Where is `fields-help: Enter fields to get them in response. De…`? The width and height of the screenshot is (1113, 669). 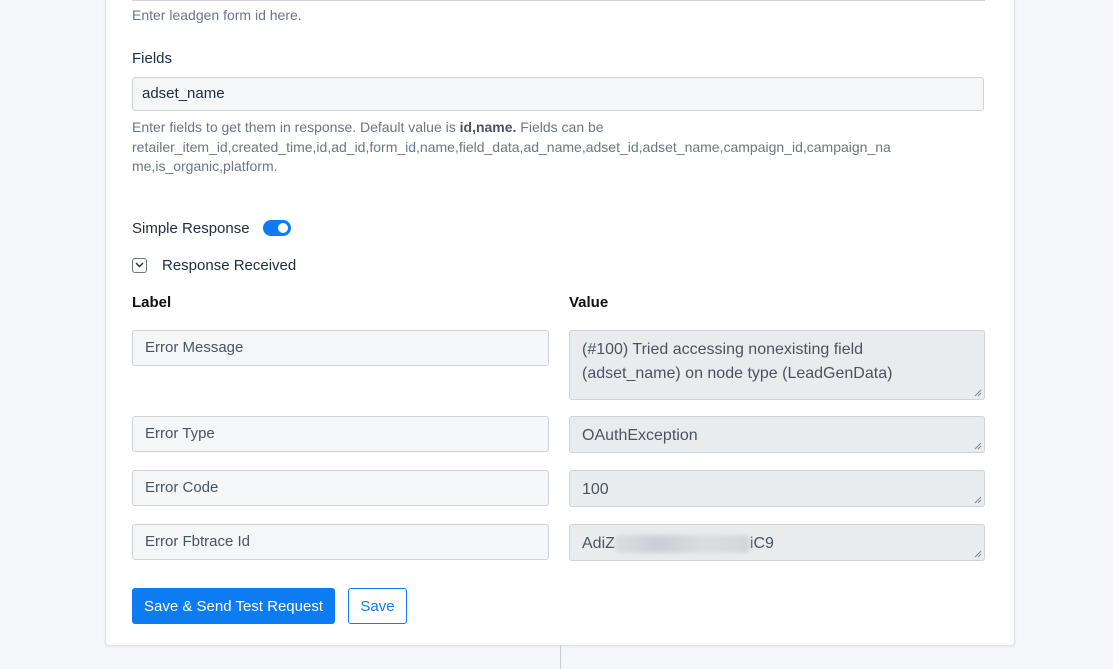 fields-help: Enter fields to get them in response. De… is located at coordinates (562, 147).